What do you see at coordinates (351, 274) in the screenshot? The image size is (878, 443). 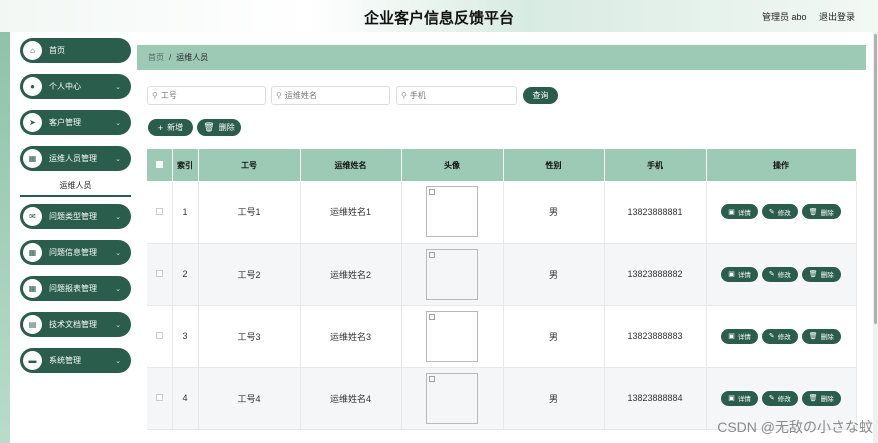 I see `cell-name: 运维姓名2` at bounding box center [351, 274].